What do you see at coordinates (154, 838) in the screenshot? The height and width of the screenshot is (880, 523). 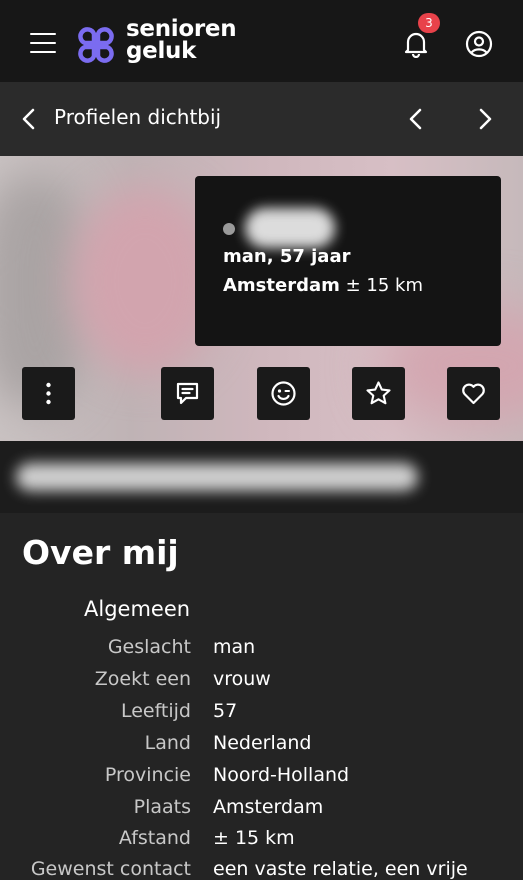 I see `detail-label: Afstand` at bounding box center [154, 838].